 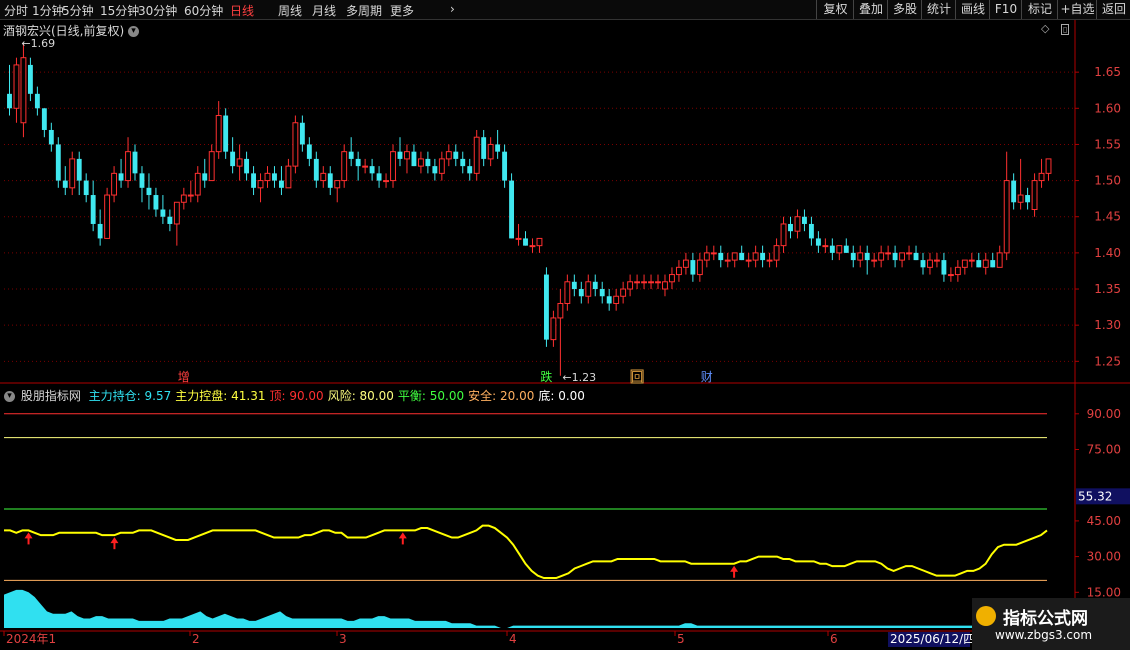 I want to click on stock-title-bar: 酒钢宏兴(日线,前复权) ▾, so click(x=71, y=30).